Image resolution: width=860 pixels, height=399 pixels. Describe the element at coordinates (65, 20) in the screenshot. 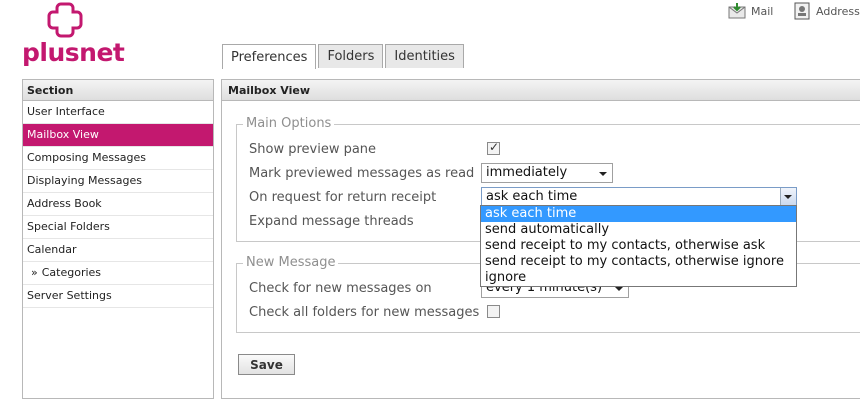

I see `plusnet-logo-icon` at that location.